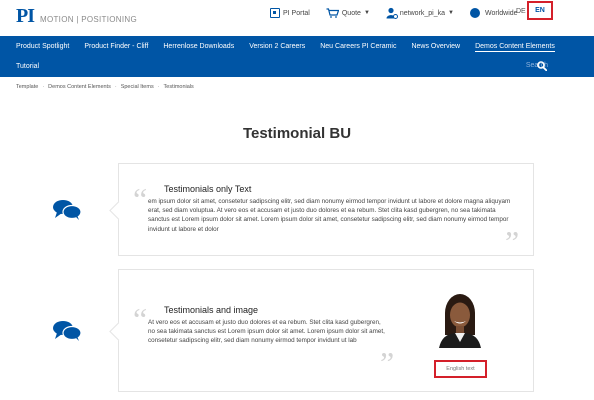  I want to click on nav-item-tutorial: Tutorial, so click(27, 66).